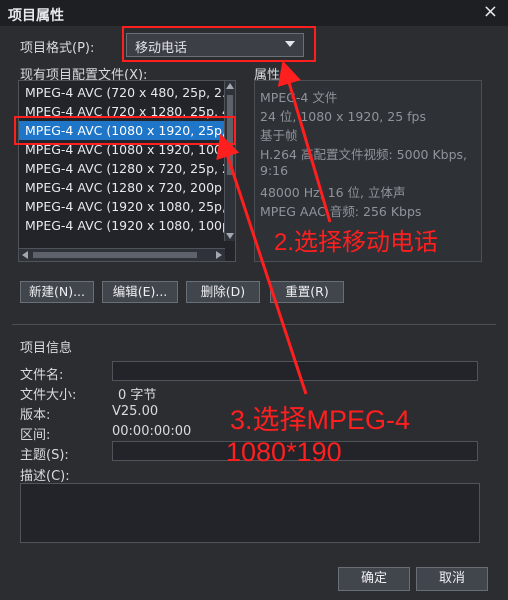 This screenshot has width=508, height=600. Describe the element at coordinates (35, 435) in the screenshot. I see `range-label: 区间:` at that location.